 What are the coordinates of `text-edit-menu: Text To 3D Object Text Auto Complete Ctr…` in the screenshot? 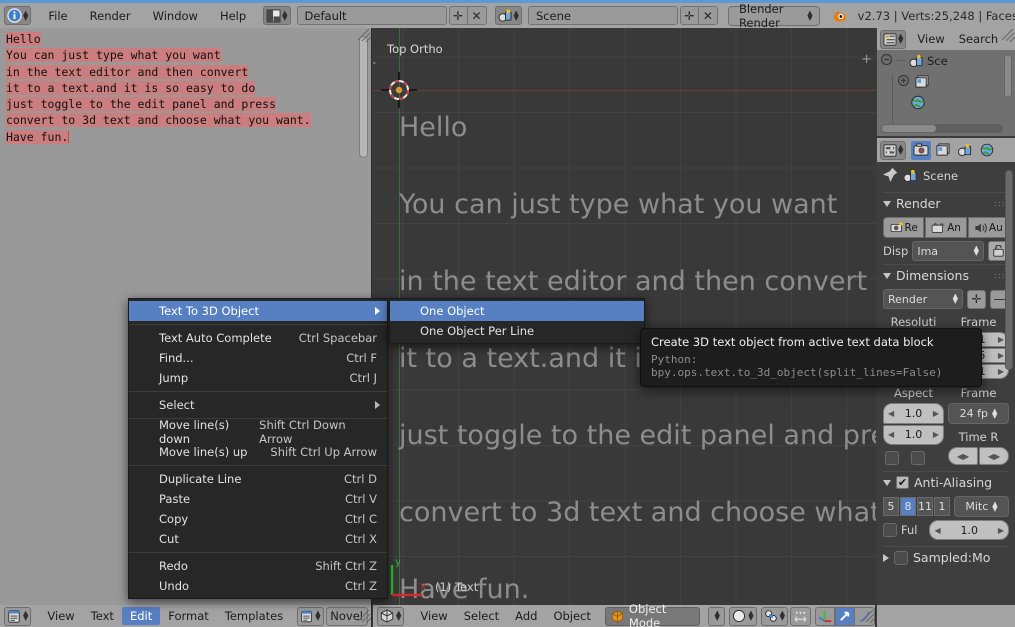 It's located at (258, 448).